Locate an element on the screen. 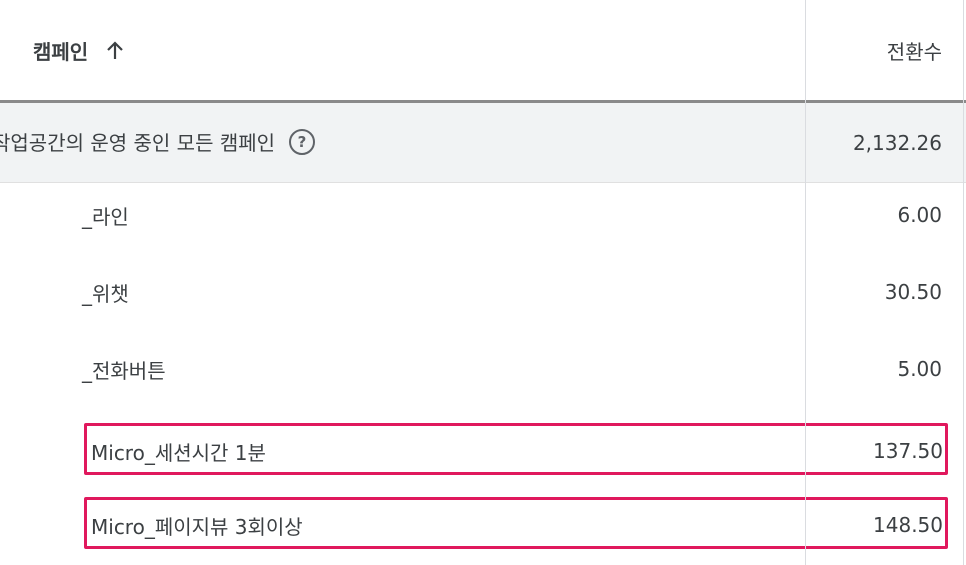 The image size is (966, 565). total-value: 2,132.26 is located at coordinates (897, 143).